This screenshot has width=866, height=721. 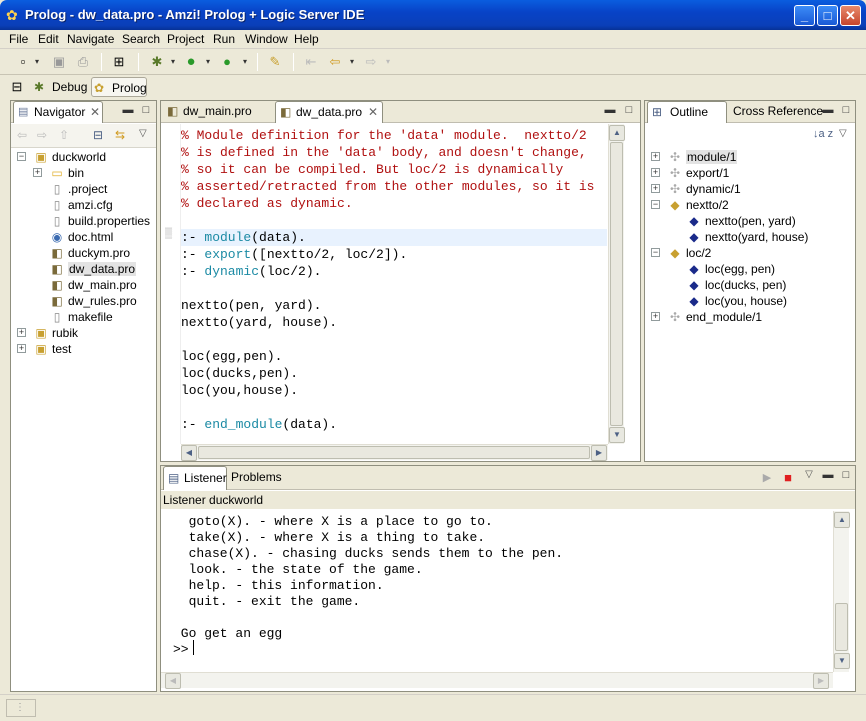 I want to click on tree-item-rubik: + ▣ rubik, so click(x=47, y=333).